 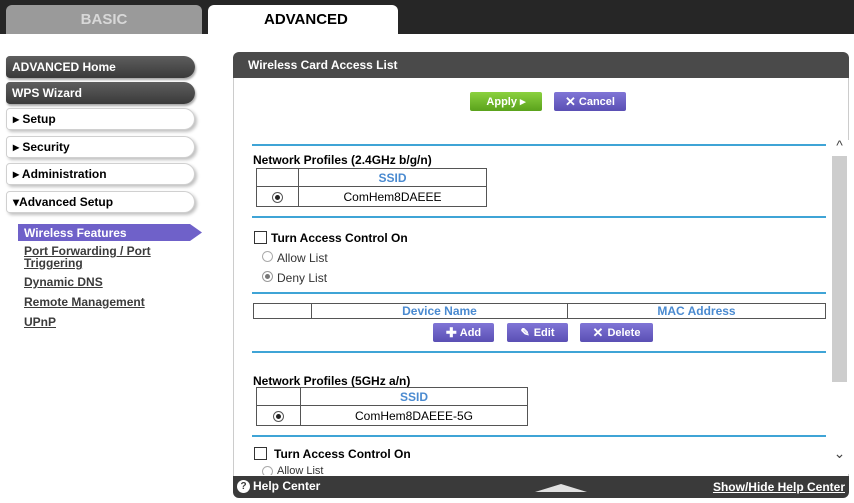 I want to click on add-label: Add, so click(x=470, y=332).